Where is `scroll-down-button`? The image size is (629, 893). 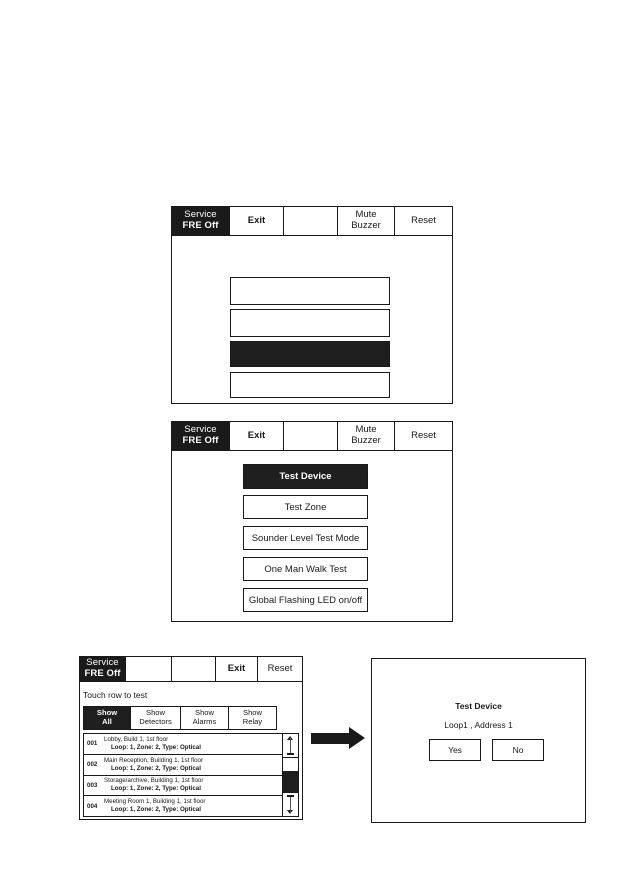 scroll-down-button is located at coordinates (290, 804).